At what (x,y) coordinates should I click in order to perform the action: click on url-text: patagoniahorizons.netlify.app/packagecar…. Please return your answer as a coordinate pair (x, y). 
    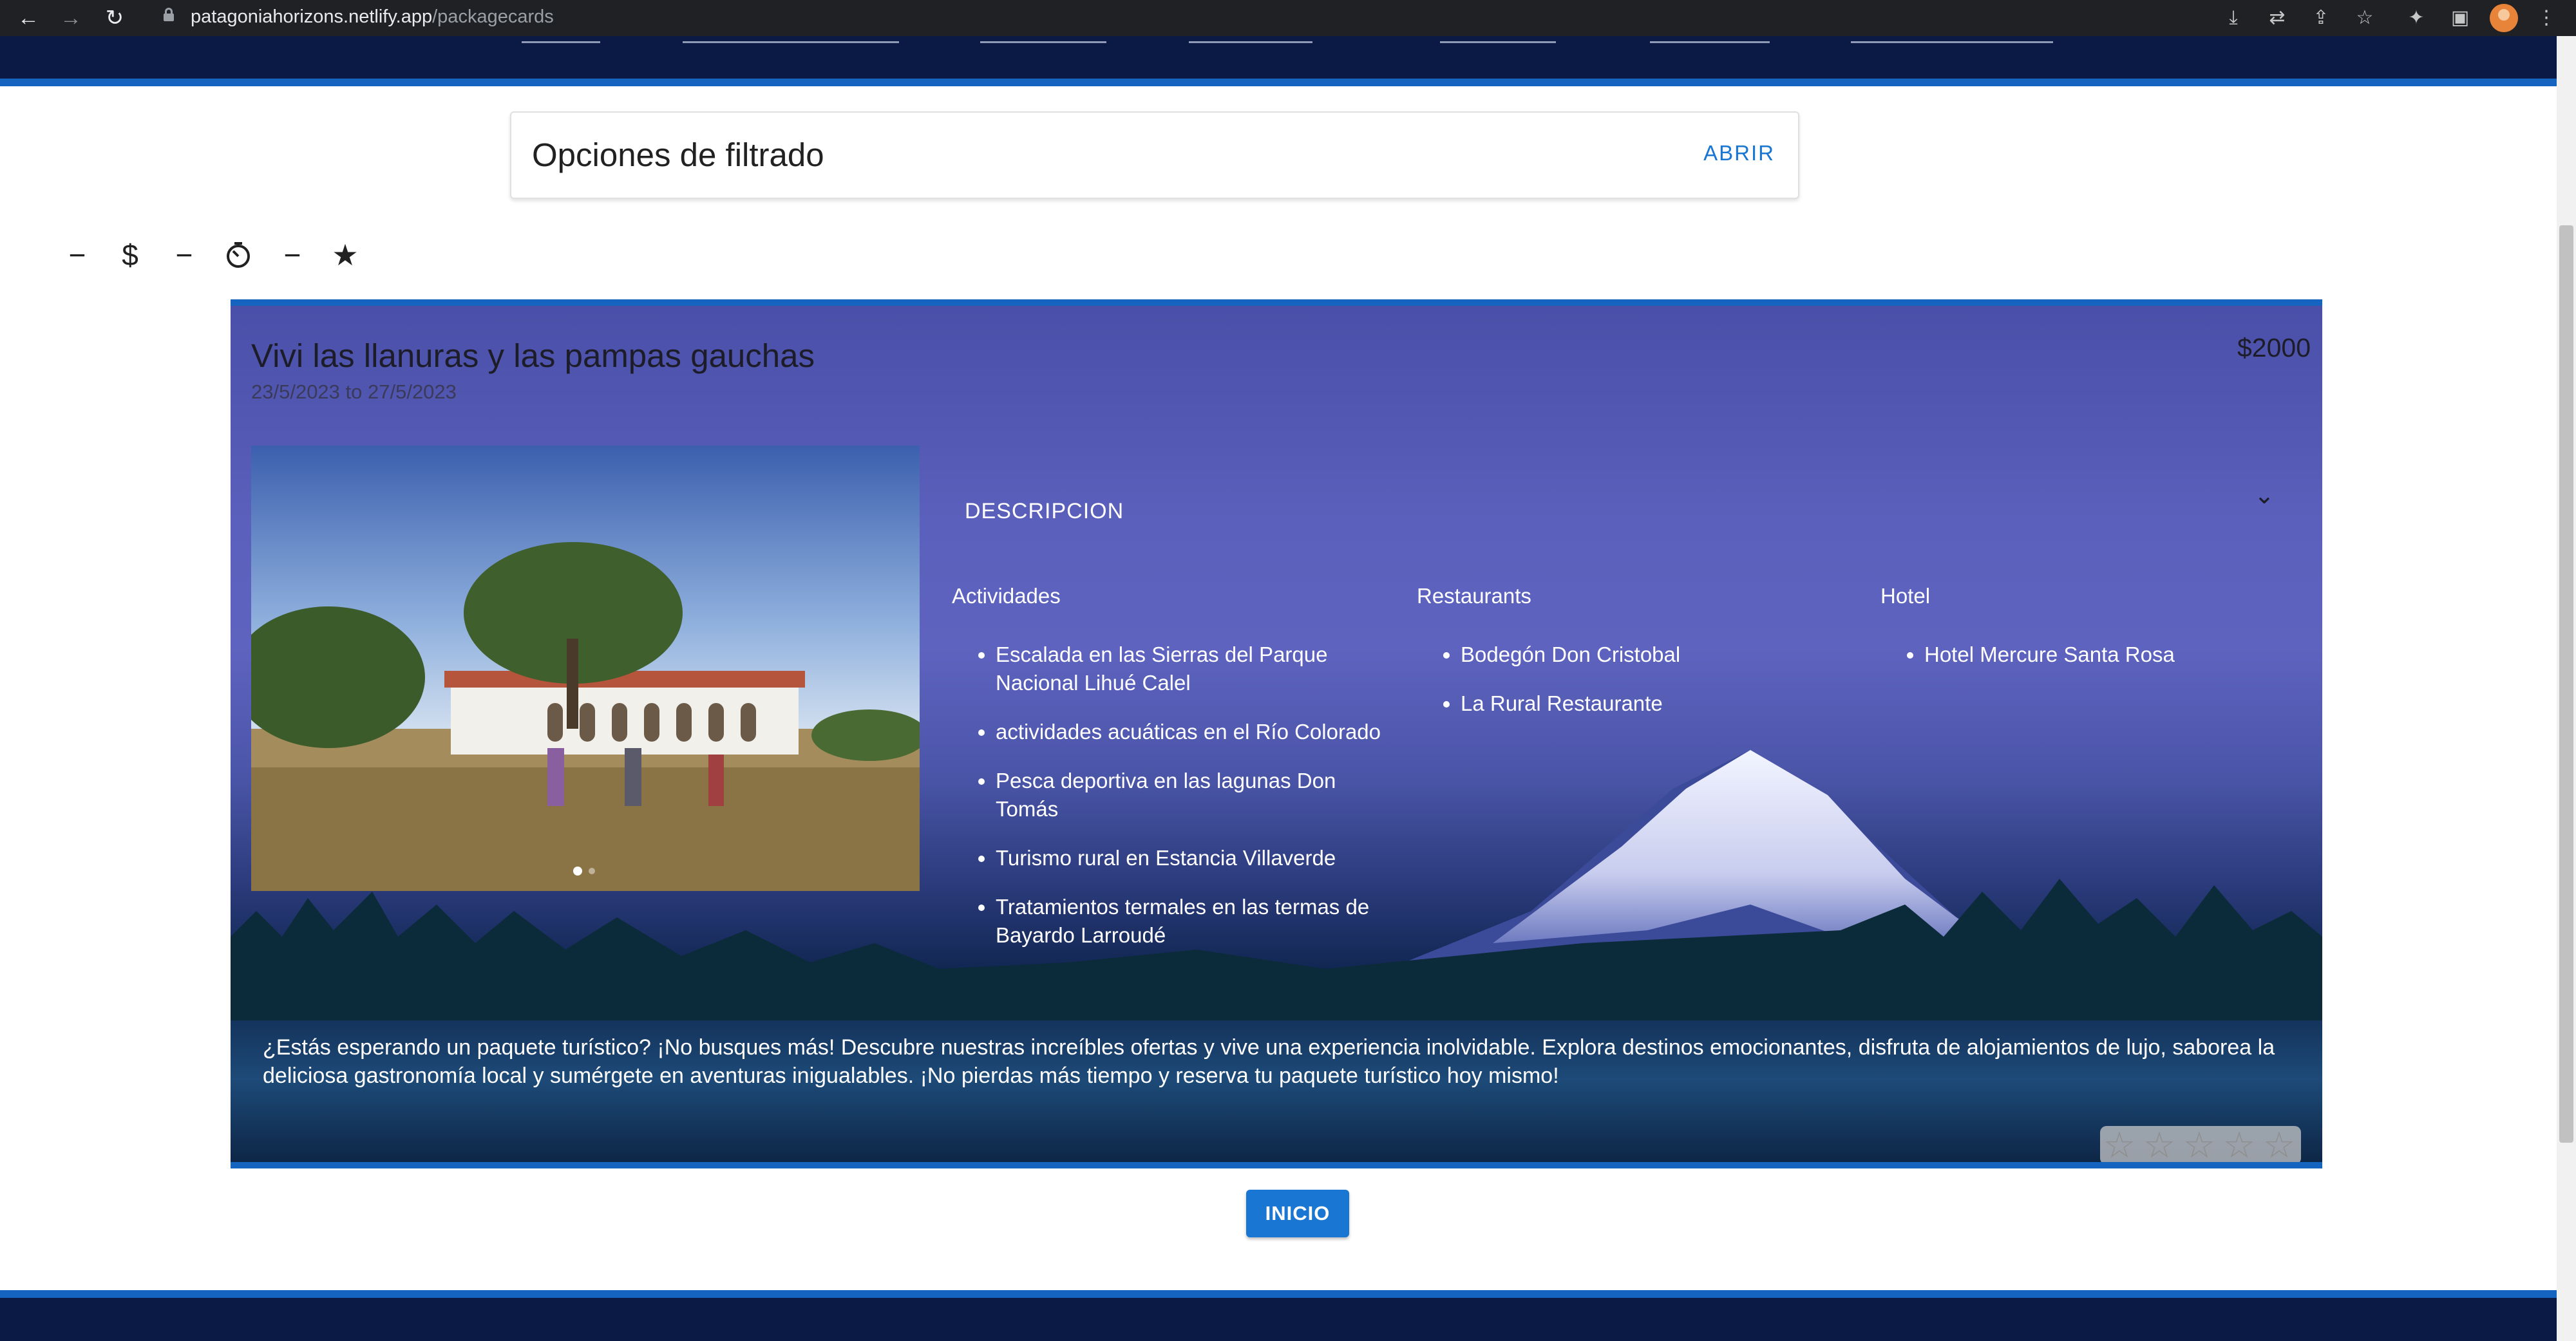
    Looking at the image, I should click on (372, 17).